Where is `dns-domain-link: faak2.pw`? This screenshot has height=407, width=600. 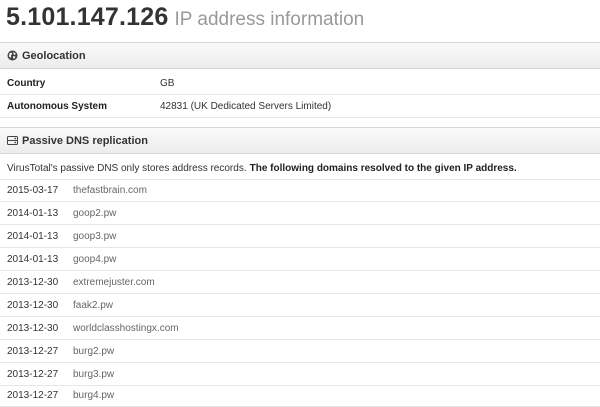 dns-domain-link: faak2.pw is located at coordinates (93, 305).